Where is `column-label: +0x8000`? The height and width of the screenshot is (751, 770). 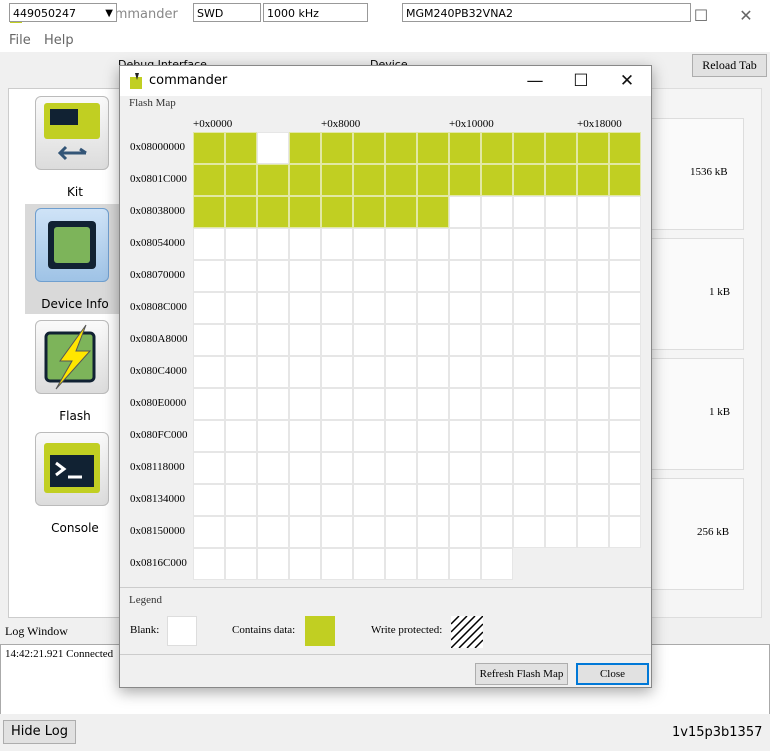
column-label: +0x8000 is located at coordinates (341, 124).